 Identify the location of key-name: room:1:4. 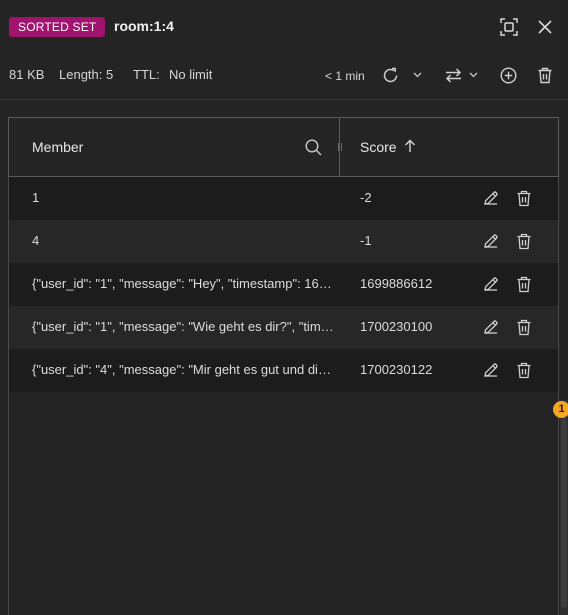
(144, 26).